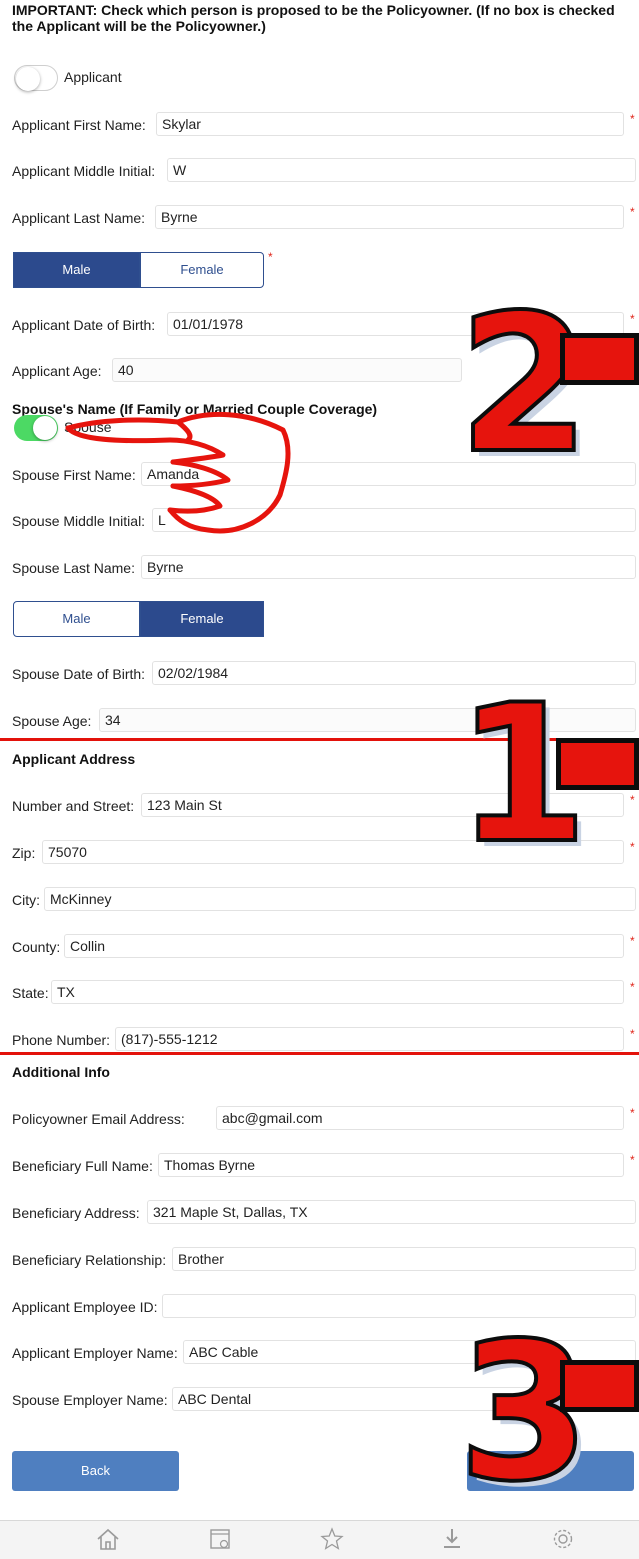 This screenshot has width=639, height=1559. I want to click on phone-label: Phone Number:, so click(61, 1040).